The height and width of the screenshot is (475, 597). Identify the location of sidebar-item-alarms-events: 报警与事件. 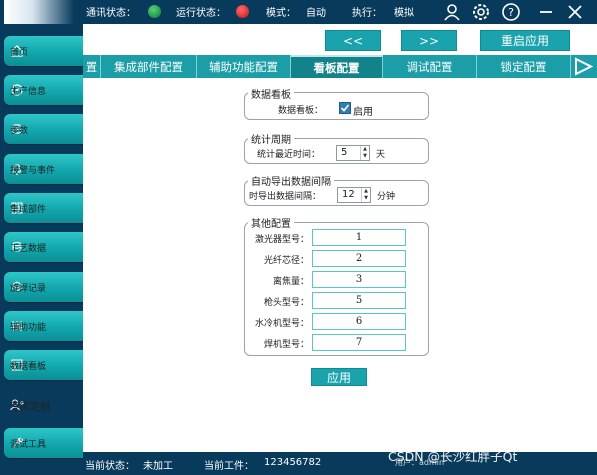
(43, 169).